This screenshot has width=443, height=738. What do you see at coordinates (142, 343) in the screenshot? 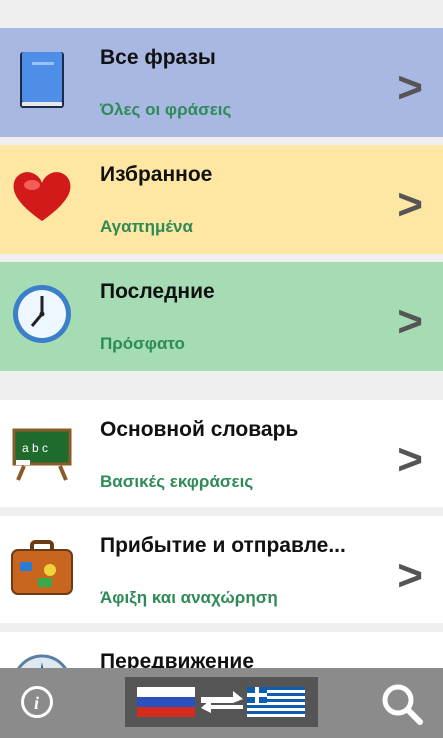
I see `item-subtitle: Πρόσφατο` at bounding box center [142, 343].